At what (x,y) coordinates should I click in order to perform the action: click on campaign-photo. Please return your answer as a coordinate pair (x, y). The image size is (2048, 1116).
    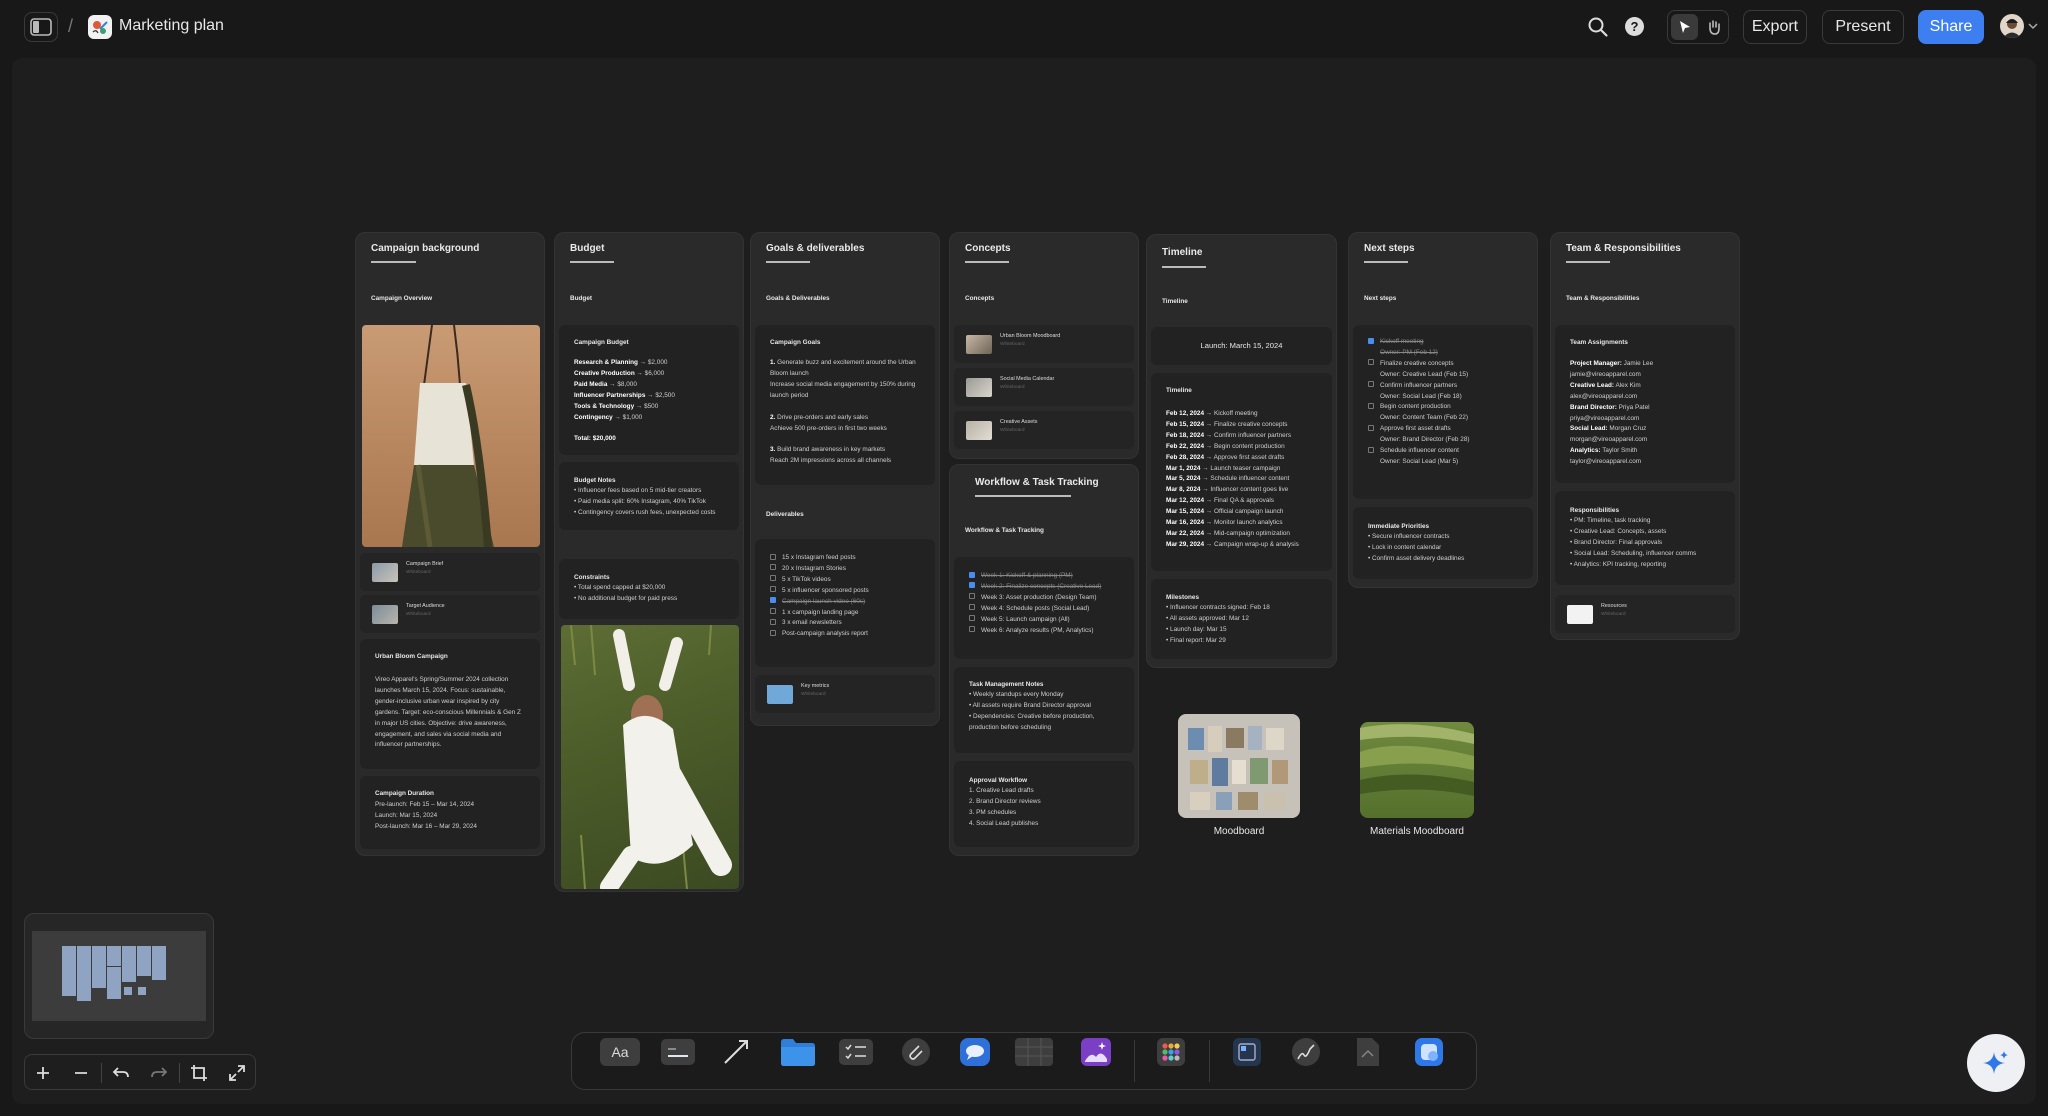
    Looking at the image, I should click on (451, 436).